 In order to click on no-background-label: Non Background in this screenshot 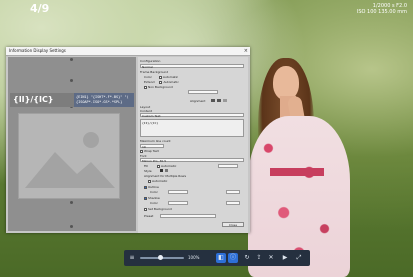, I will do `click(160, 87)`.